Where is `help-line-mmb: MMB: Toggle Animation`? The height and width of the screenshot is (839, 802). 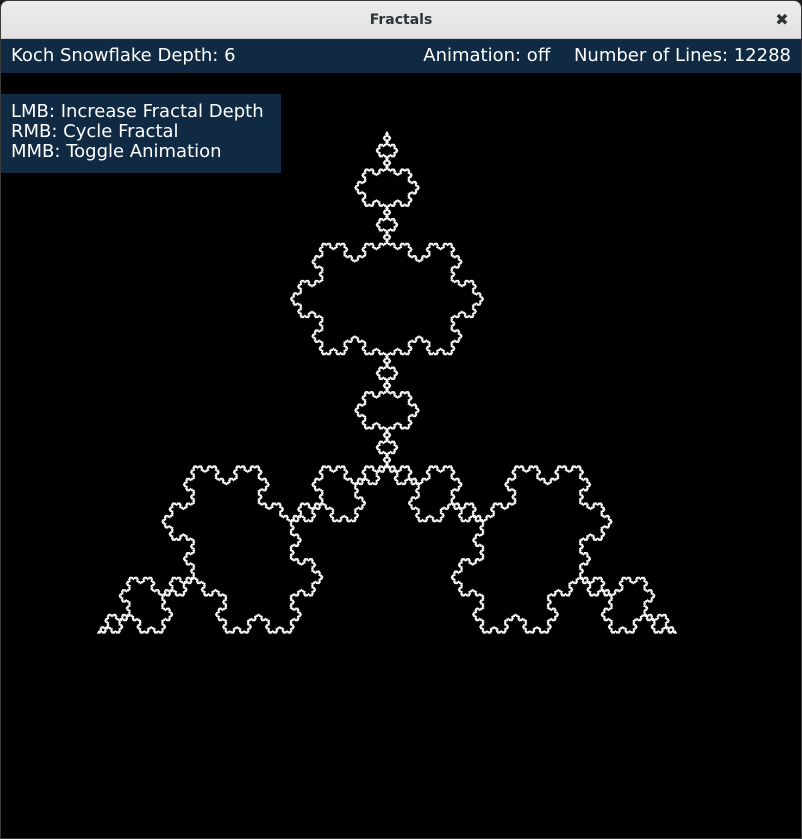 help-line-mmb: MMB: Toggle Animation is located at coordinates (116, 151).